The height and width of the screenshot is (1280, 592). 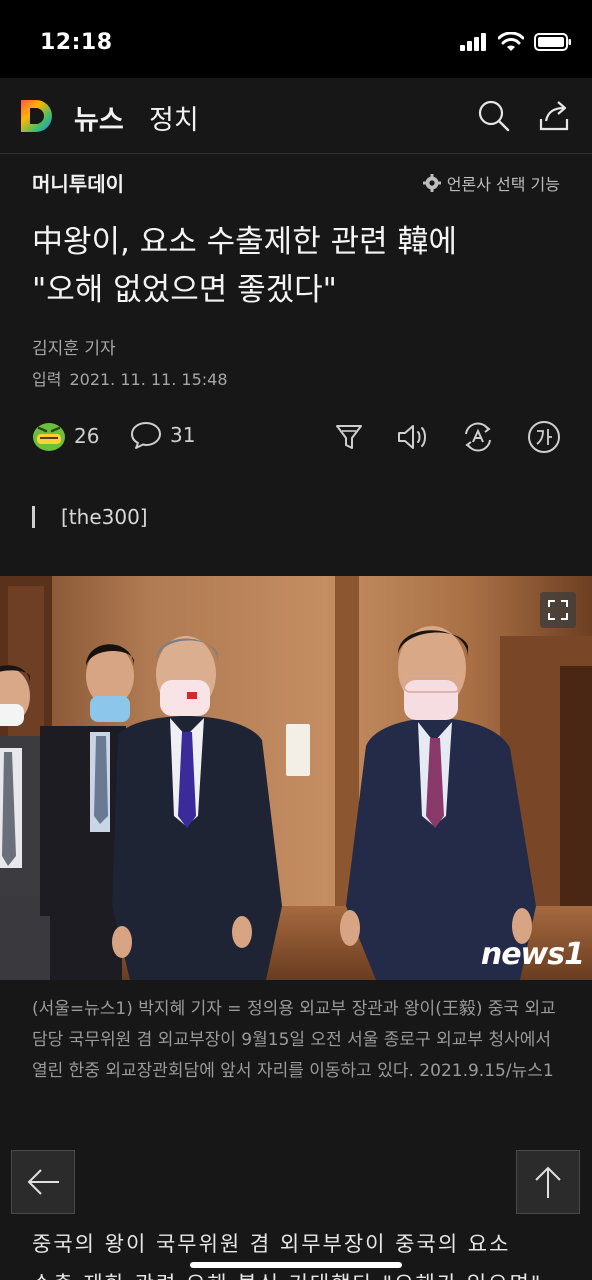 I want to click on wifi-icon, so click(x=511, y=41).